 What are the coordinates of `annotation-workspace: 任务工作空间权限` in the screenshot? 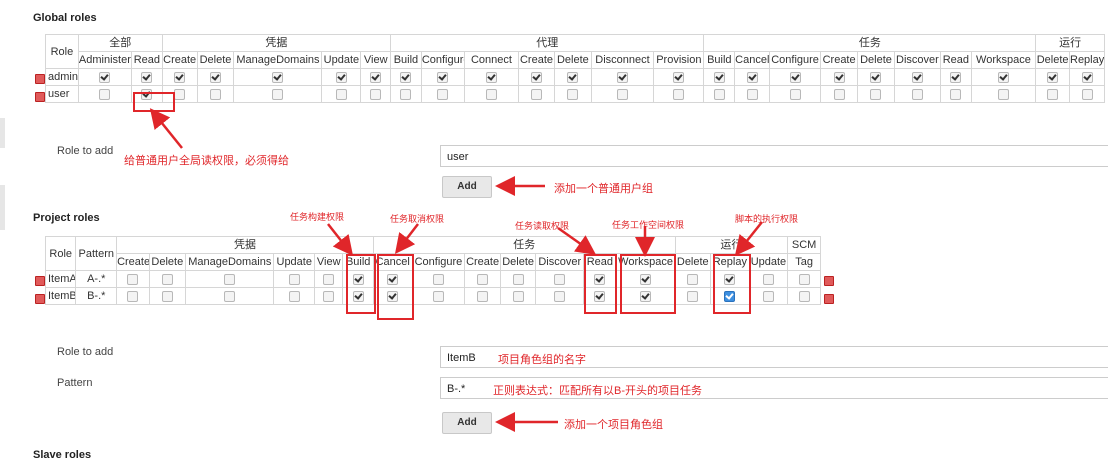 It's located at (648, 225).